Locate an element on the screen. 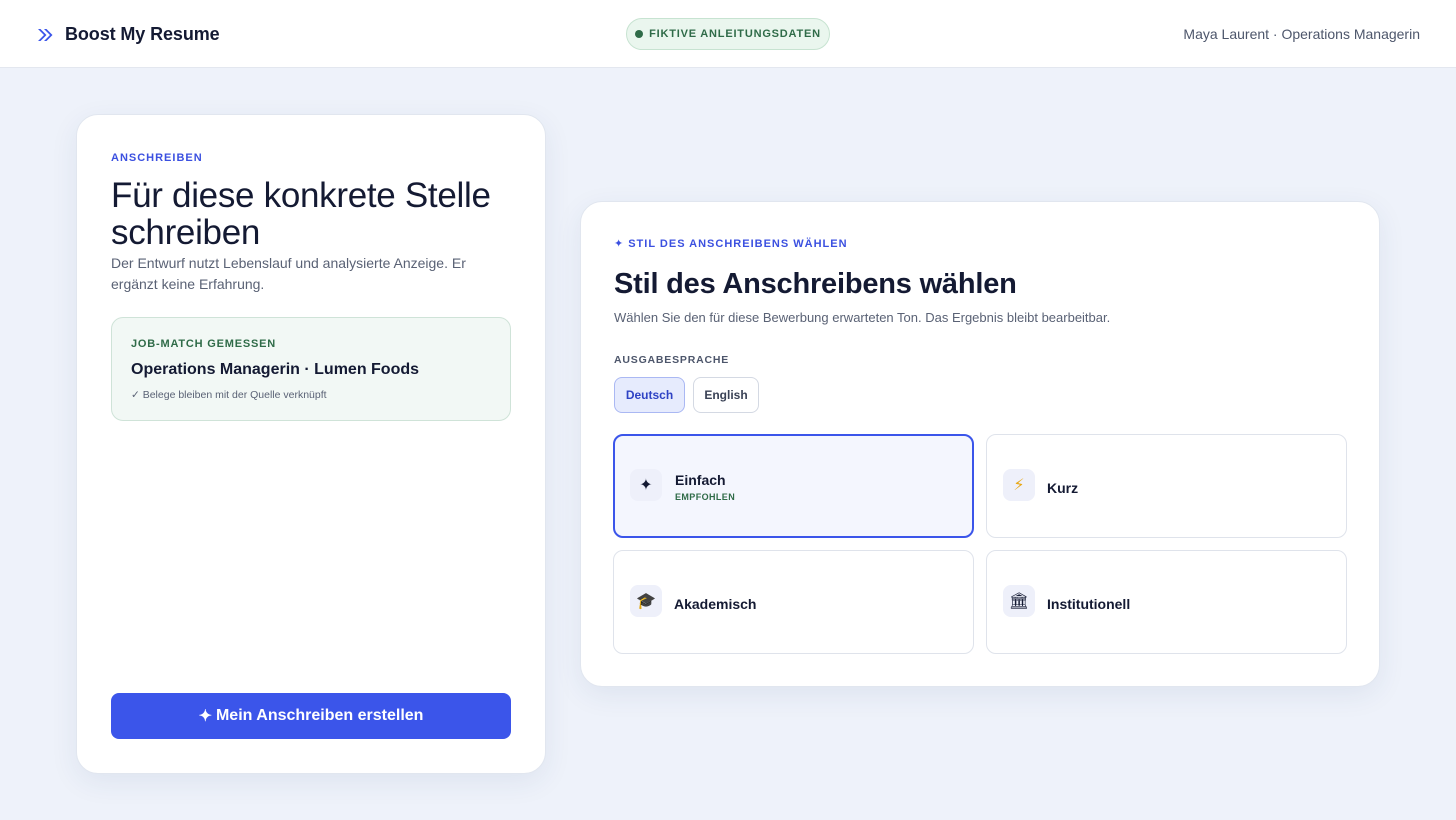 The width and height of the screenshot is (1456, 820). style-picker-title: Stil des Anschreibens wählen is located at coordinates (815, 284).